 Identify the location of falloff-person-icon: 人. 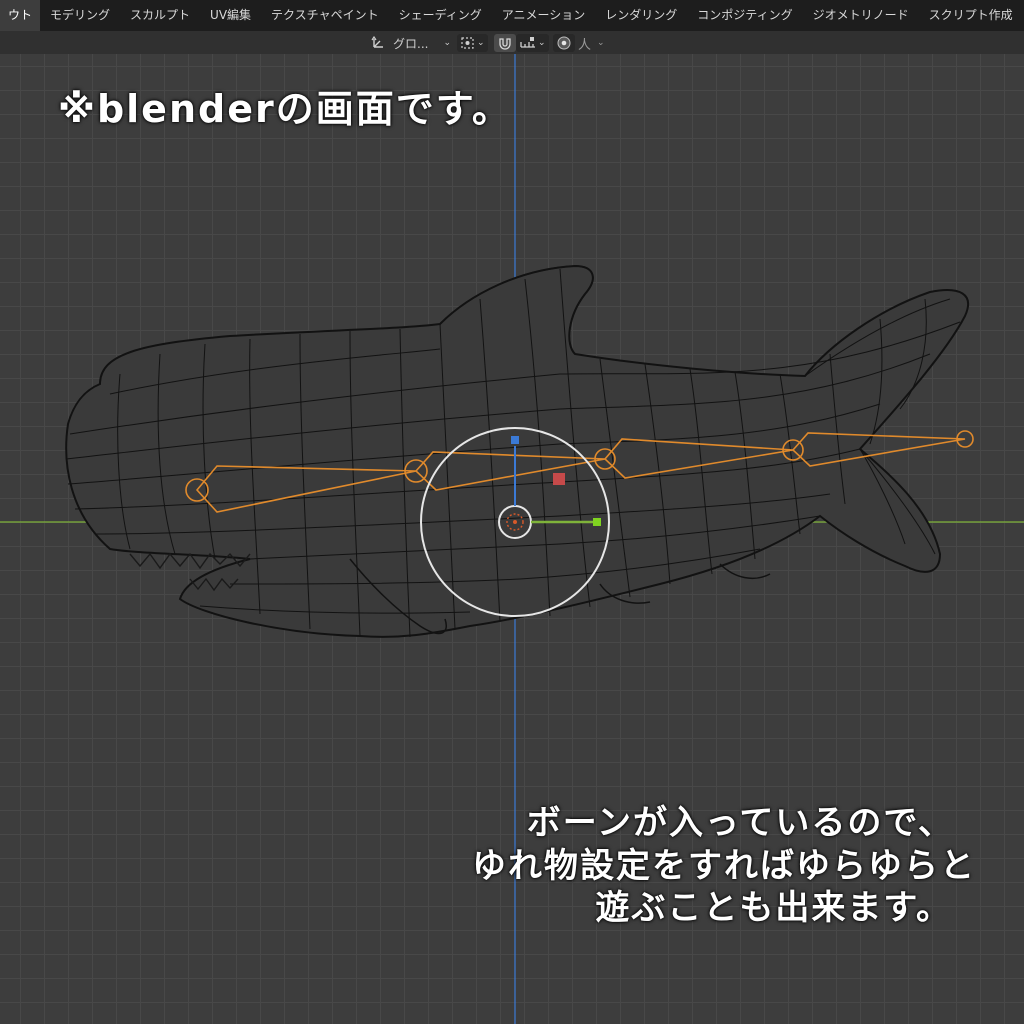
(585, 45).